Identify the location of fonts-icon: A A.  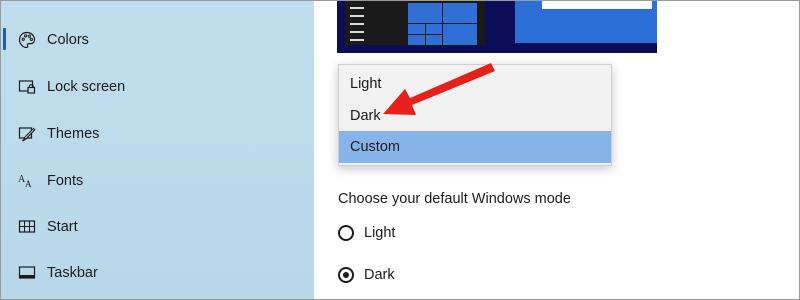
(27, 181).